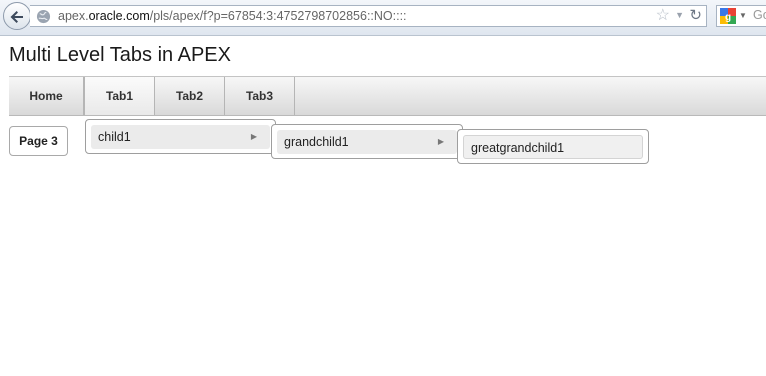 The image size is (766, 376). I want to click on svg-text: g, so click(728, 17).